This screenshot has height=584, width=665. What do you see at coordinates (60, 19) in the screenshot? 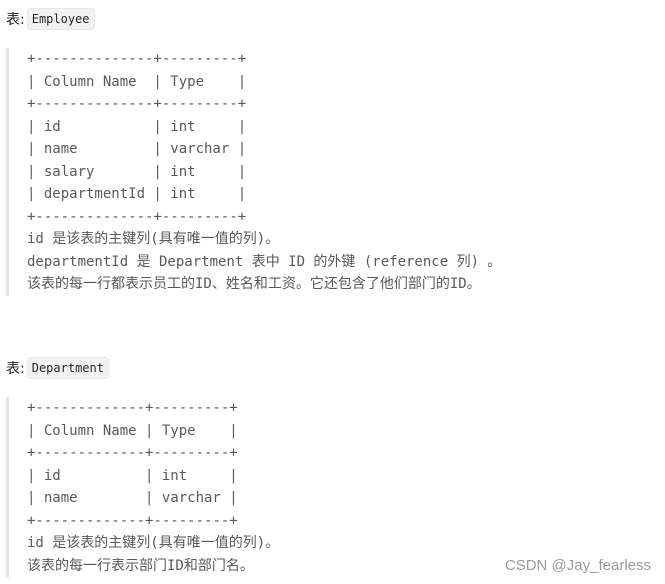
I see `table-name-code: Employee` at bounding box center [60, 19].